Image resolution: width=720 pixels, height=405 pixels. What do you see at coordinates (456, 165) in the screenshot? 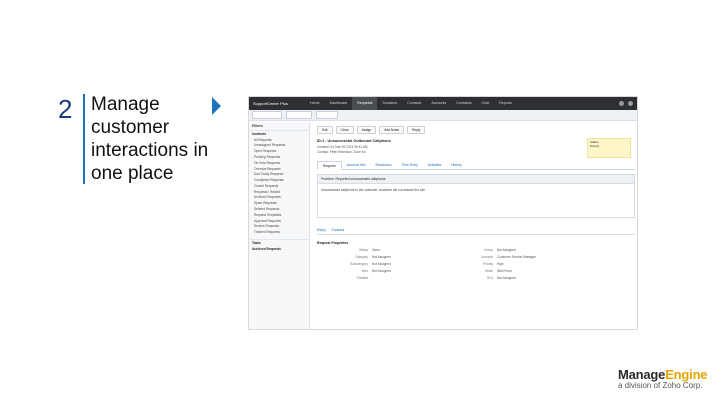
I see `tab-history: History` at bounding box center [456, 165].